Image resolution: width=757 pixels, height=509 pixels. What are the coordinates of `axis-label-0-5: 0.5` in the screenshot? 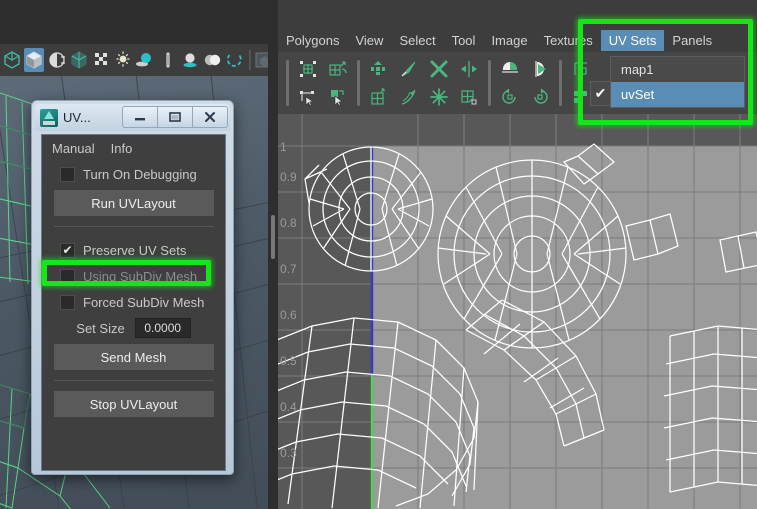 It's located at (288, 361).